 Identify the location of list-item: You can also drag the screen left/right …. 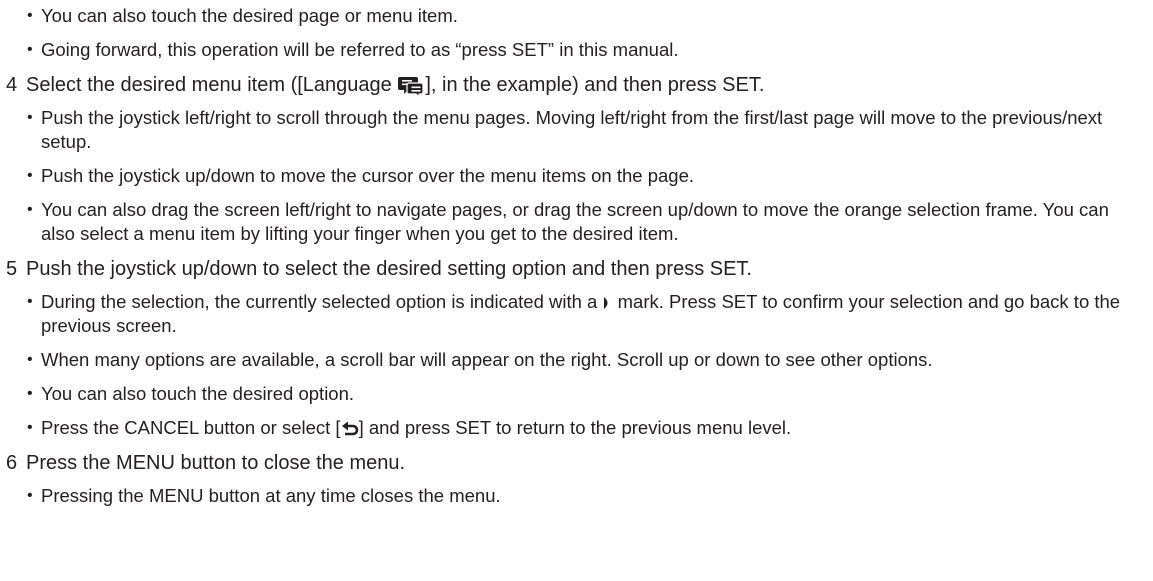
(576, 222).